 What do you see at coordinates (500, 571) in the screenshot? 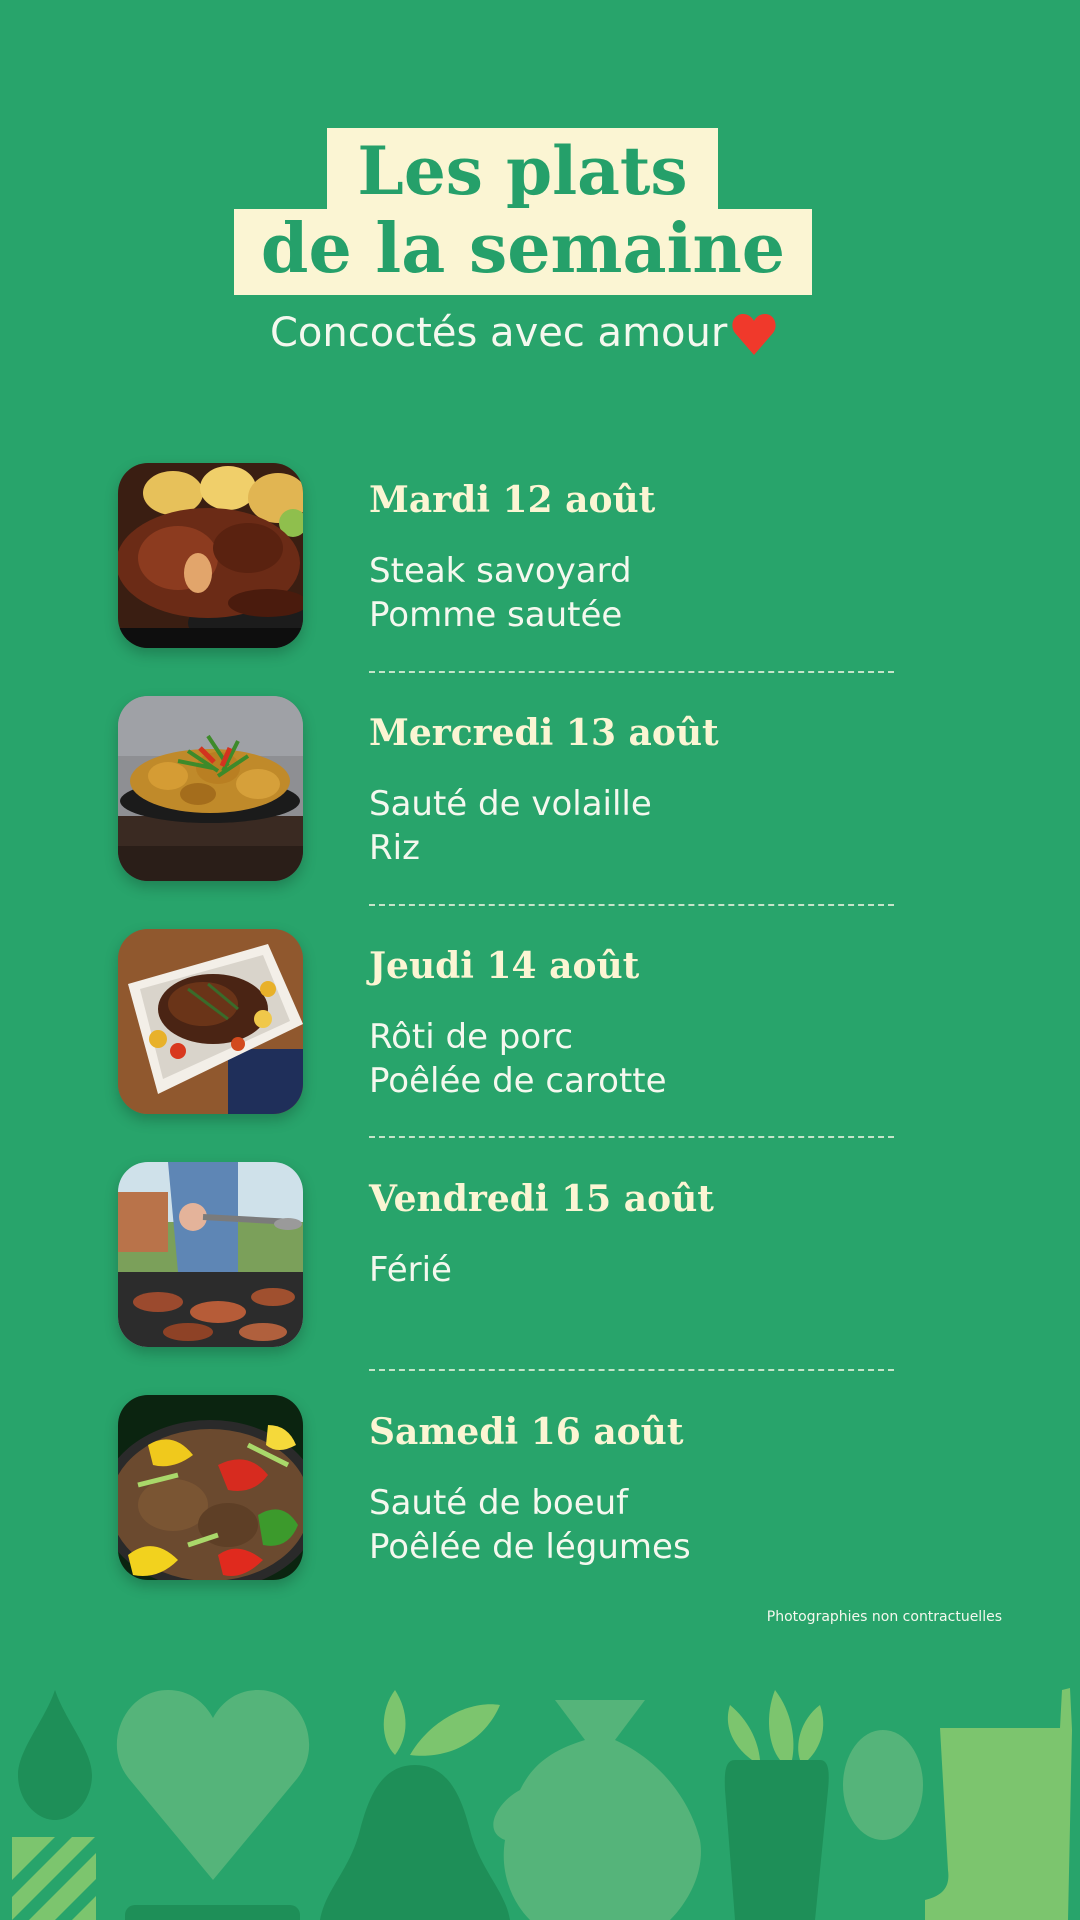
I see `meal-main-dish: Steak savoyard` at bounding box center [500, 571].